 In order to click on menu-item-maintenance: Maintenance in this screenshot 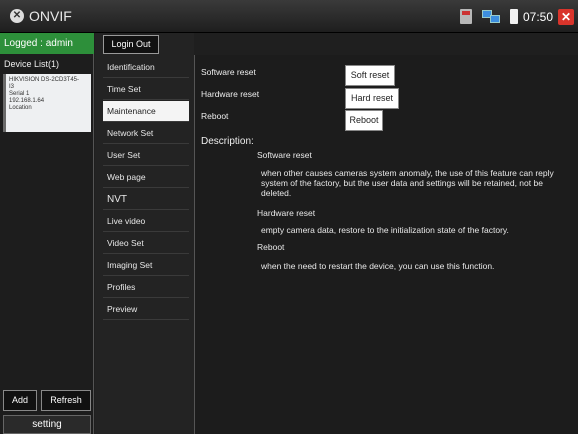, I will do `click(146, 111)`.